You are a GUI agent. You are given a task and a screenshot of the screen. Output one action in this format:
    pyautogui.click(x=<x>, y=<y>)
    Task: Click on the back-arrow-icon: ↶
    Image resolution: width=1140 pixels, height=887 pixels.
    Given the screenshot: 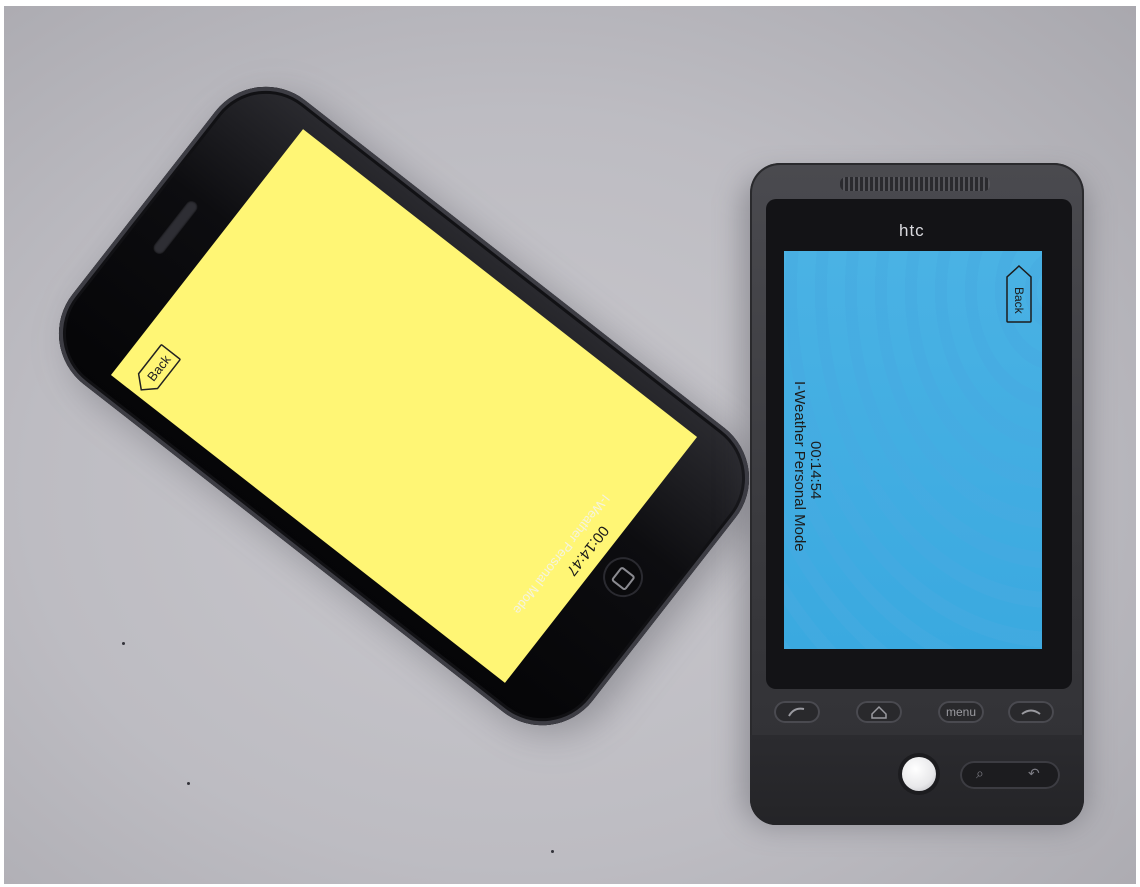 What is the action you would take?
    pyautogui.click(x=1034, y=773)
    